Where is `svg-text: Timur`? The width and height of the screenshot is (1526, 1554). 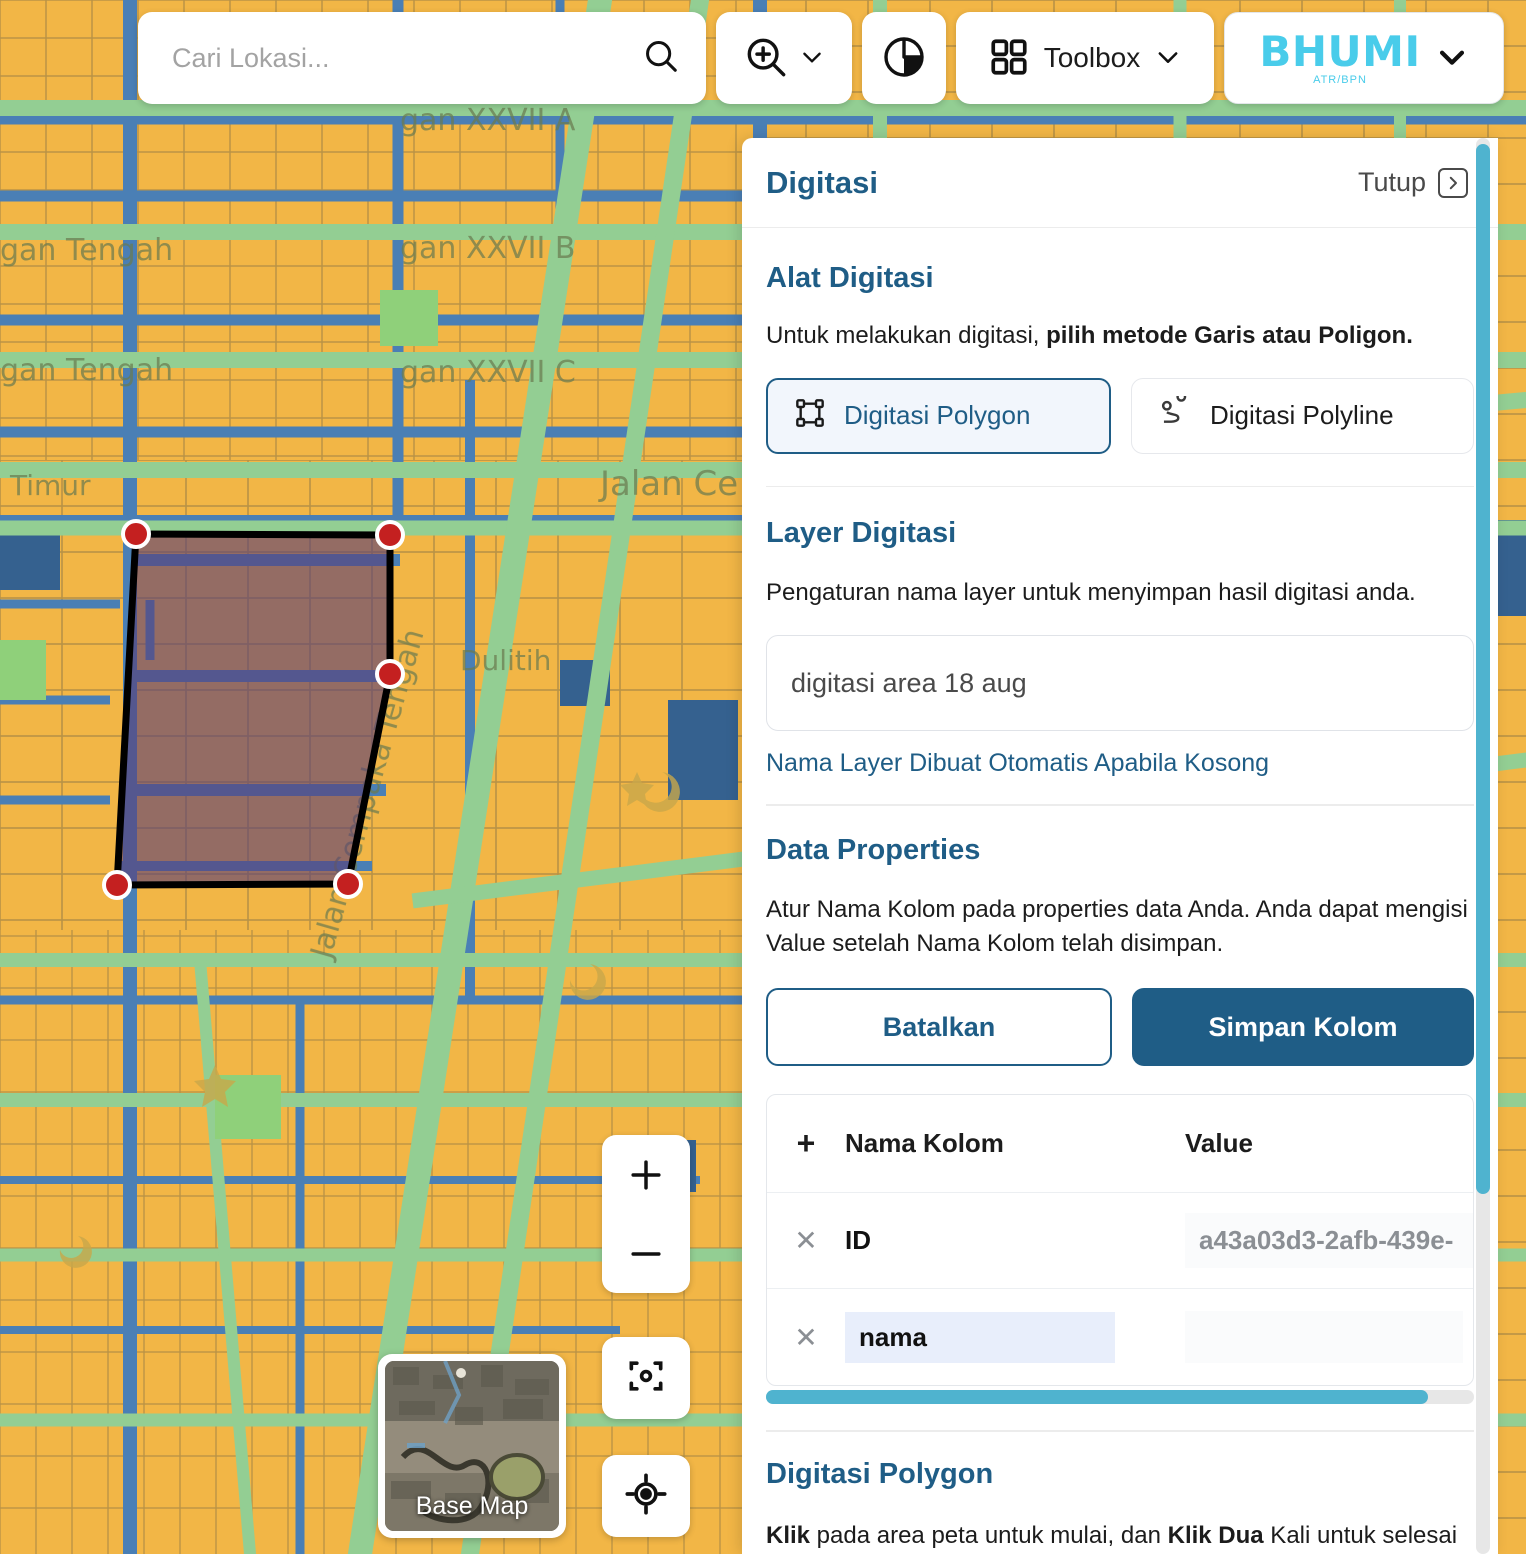 svg-text: Timur is located at coordinates (50, 485).